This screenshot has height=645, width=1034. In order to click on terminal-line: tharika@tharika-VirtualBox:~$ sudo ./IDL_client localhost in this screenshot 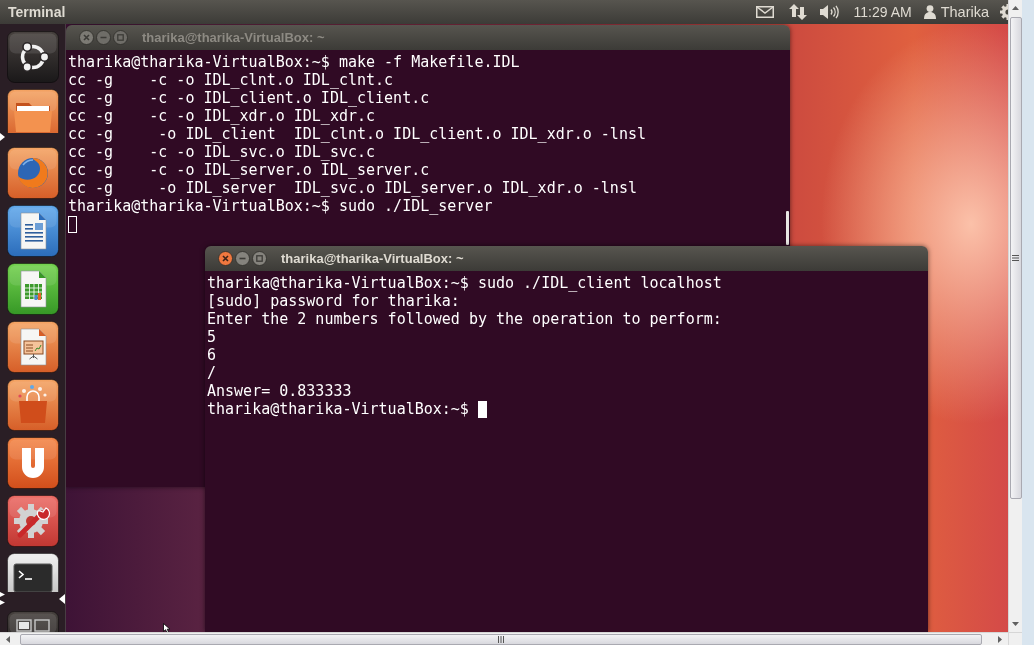, I will do `click(464, 283)`.